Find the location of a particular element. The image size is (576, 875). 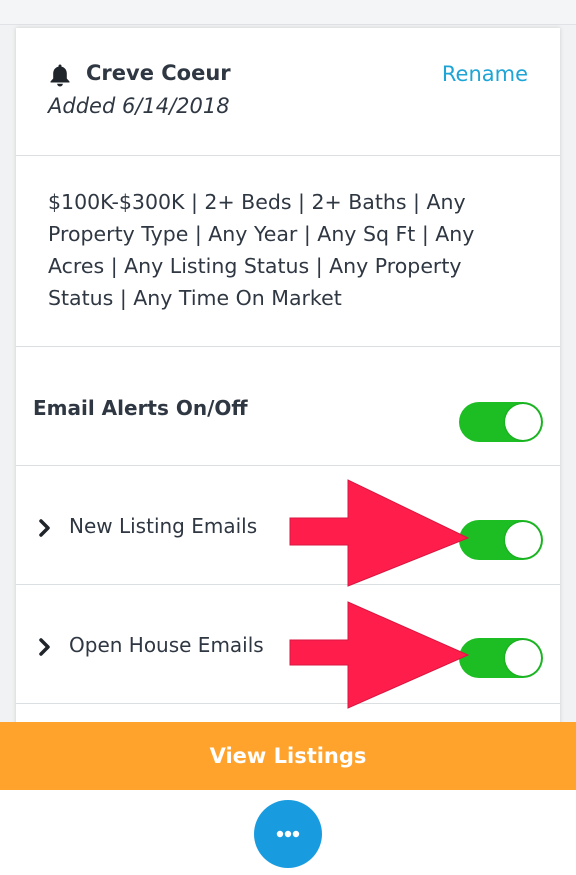

new-listing-emails-row: New Listing Emails is located at coordinates (288, 525).